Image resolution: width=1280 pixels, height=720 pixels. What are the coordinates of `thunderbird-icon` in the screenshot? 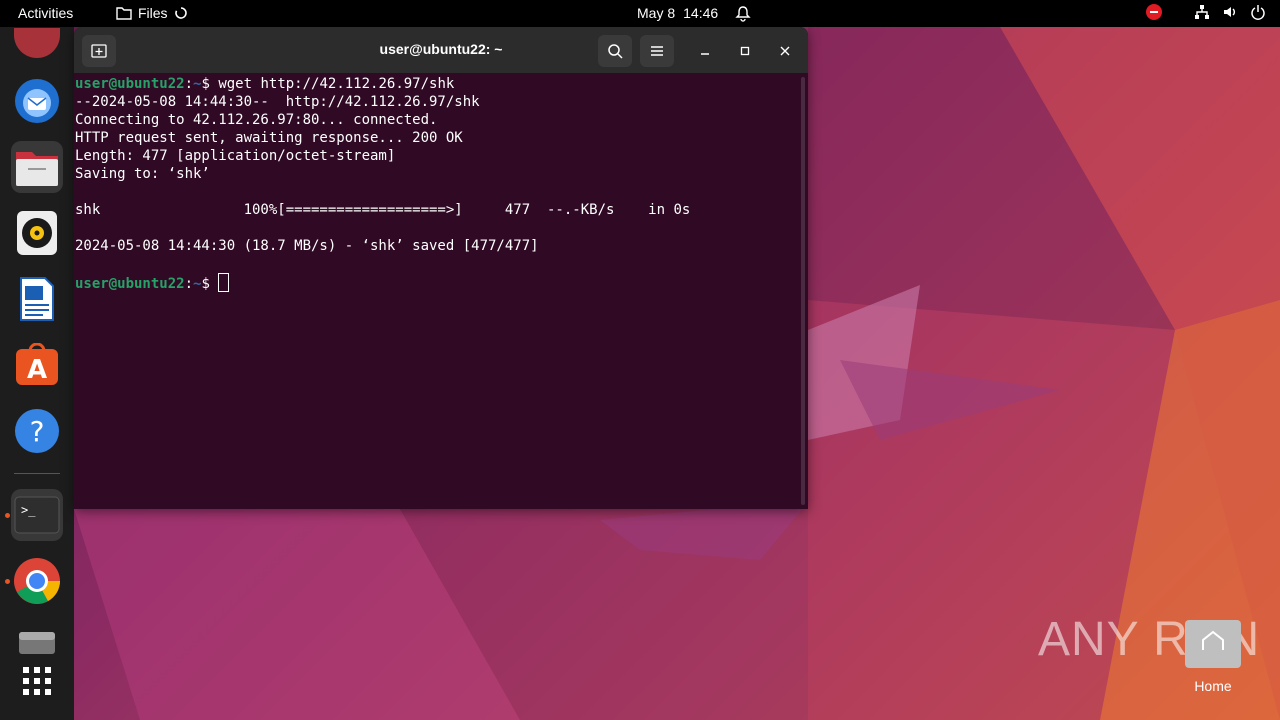 It's located at (37, 101).